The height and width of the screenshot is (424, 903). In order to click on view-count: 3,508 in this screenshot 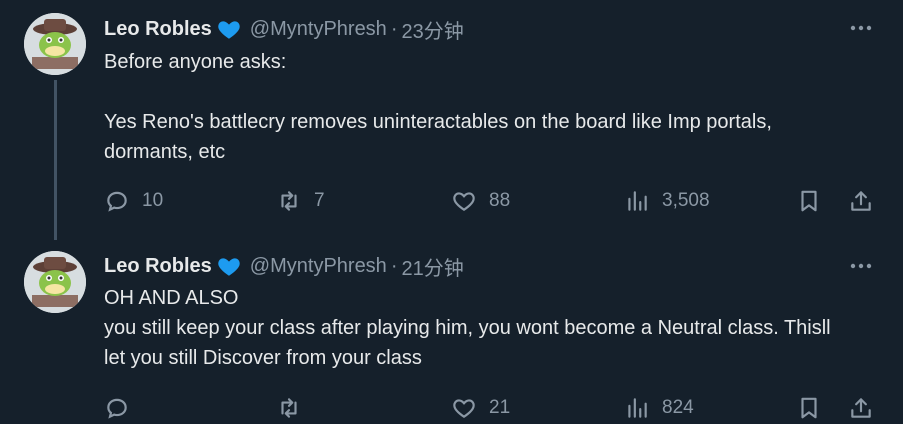, I will do `click(686, 200)`.